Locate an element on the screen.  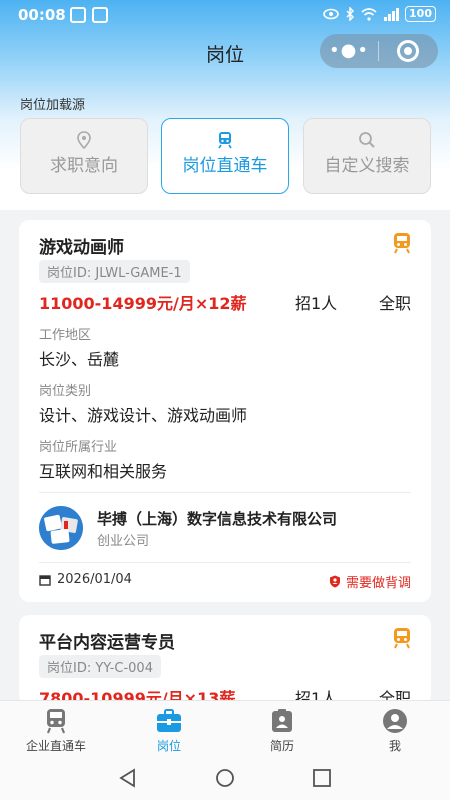
company-name: 毕搏（上海）数字信息技术有限公司 is located at coordinates (217, 519).